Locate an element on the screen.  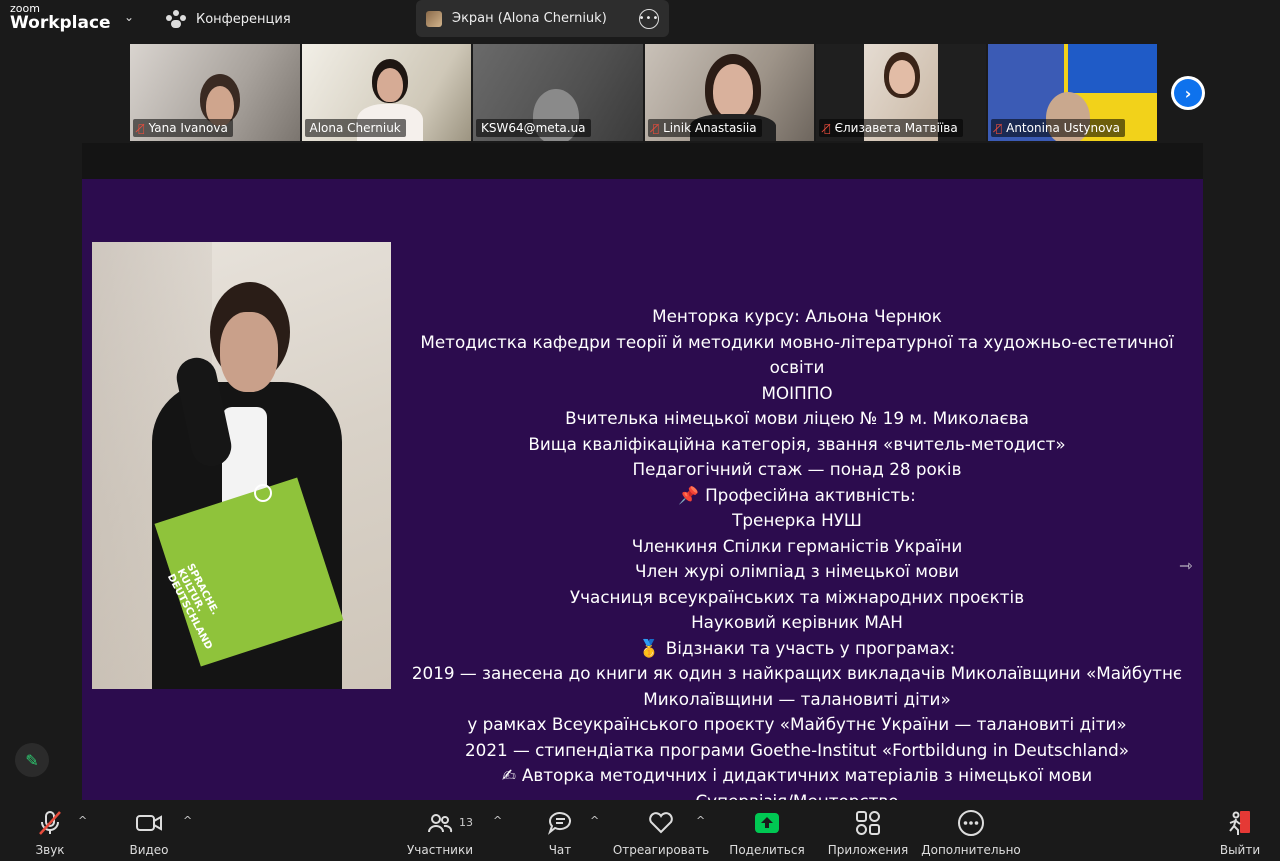
participants-button: Участники is located at coordinates (440, 830).